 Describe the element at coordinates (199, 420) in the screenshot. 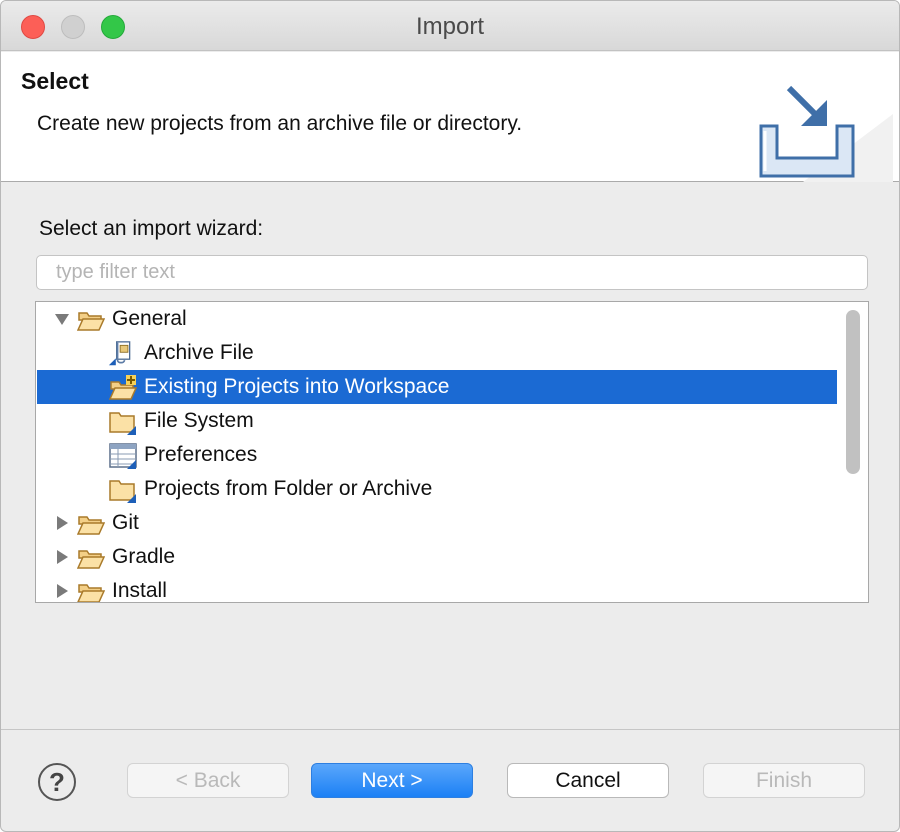

I see `tree-item-label: File System` at that location.